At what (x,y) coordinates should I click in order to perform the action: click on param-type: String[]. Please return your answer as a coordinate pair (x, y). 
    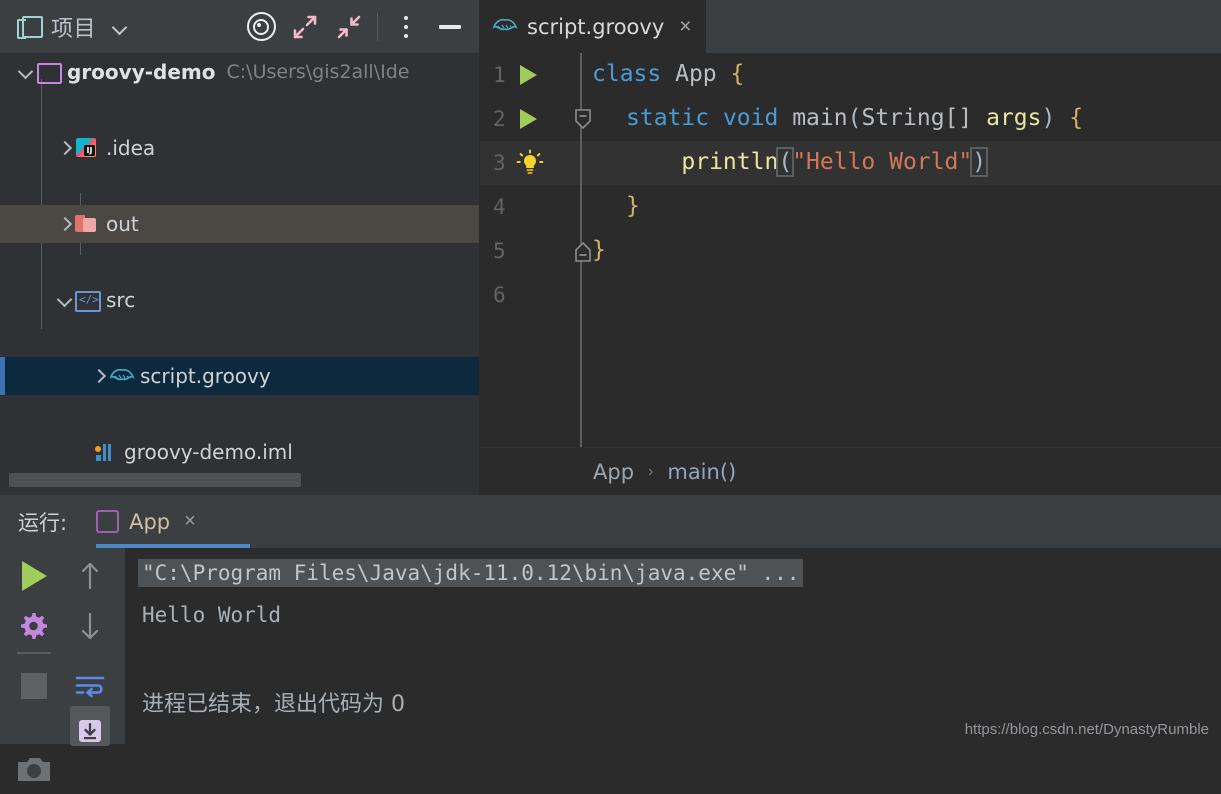
    Looking at the image, I should click on (917, 118).